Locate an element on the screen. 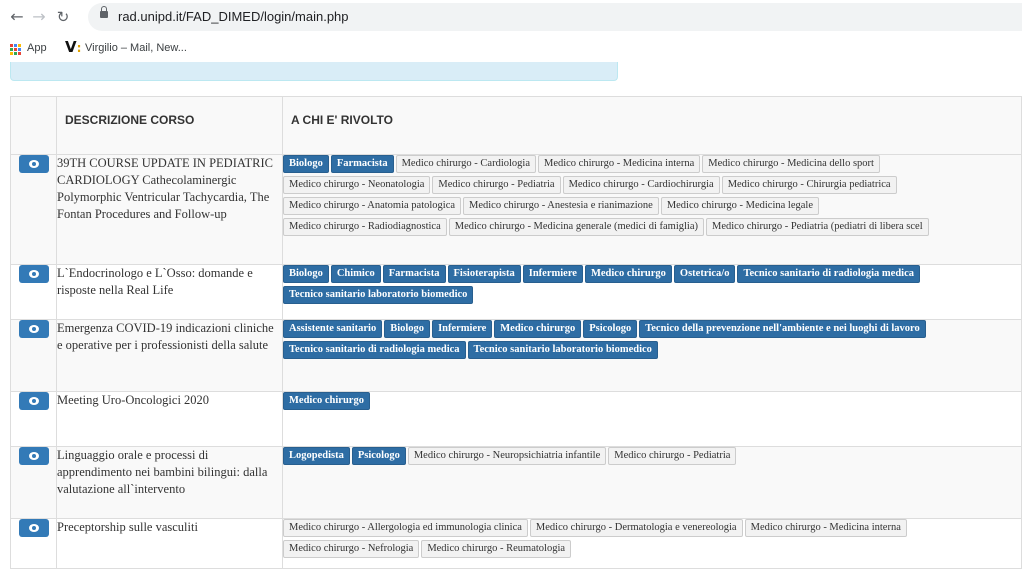 This screenshot has width=1022, height=575. lock-icon is located at coordinates (104, 12).